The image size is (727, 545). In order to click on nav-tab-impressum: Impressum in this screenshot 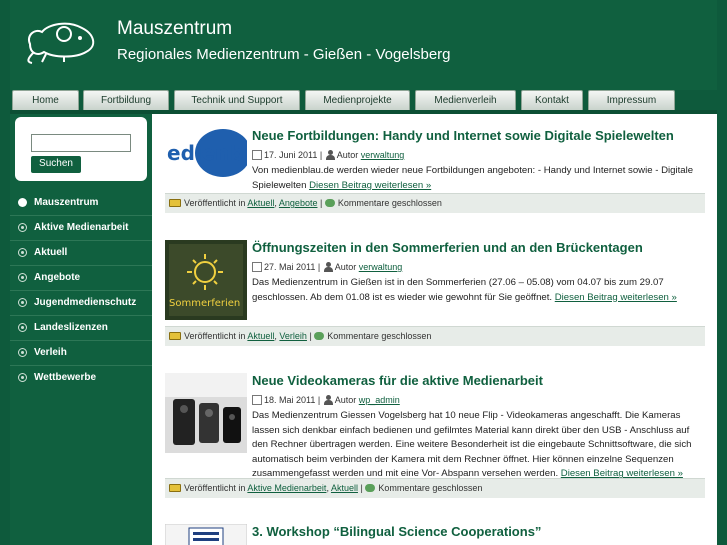, I will do `click(631, 100)`.